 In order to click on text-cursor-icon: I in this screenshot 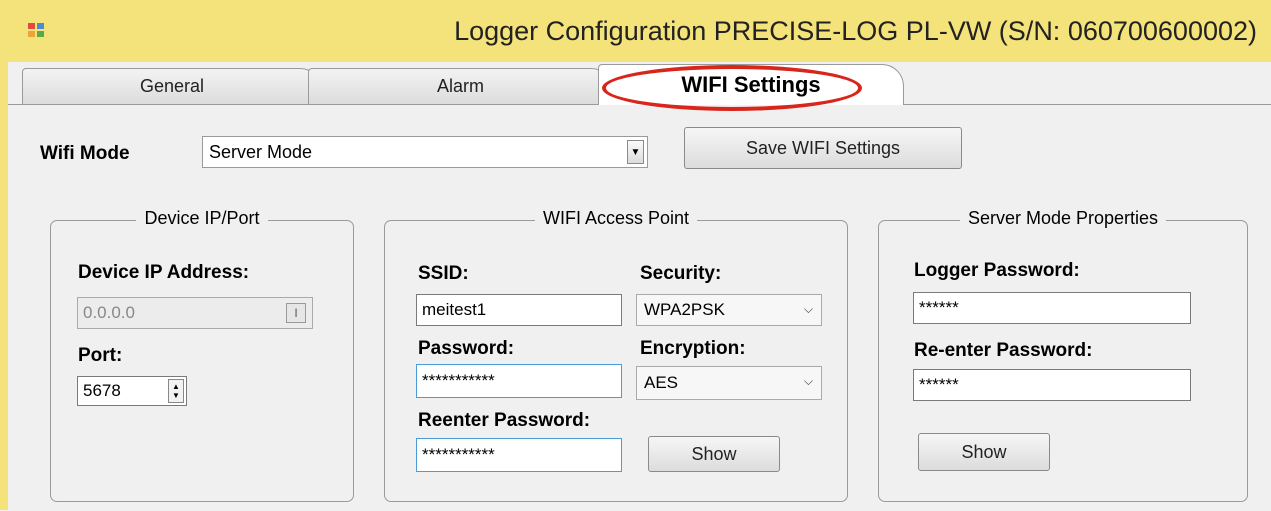, I will do `click(296, 313)`.